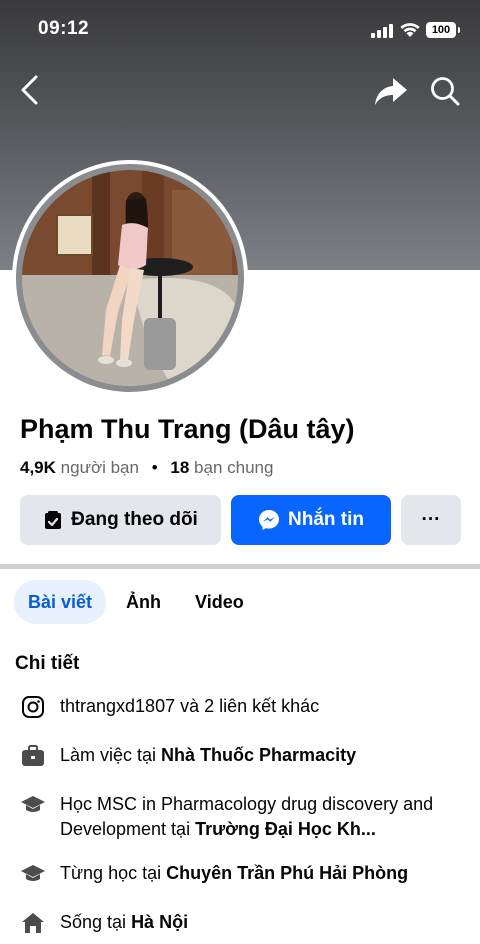 Image resolution: width=480 pixels, height=944 pixels. I want to click on profile-tabs: Bài viết Ảnh Video, so click(136, 602).